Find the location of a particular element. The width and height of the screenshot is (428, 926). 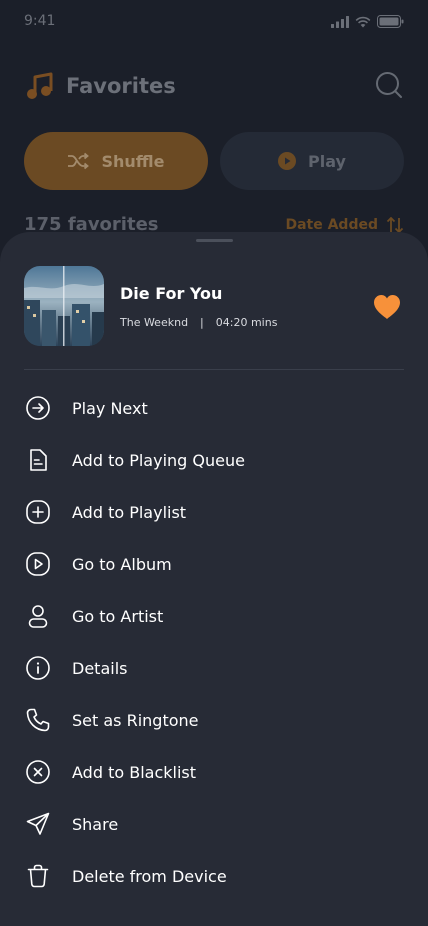

menu-item-add-to-queue: Add to Playing Queue is located at coordinates (214, 460).